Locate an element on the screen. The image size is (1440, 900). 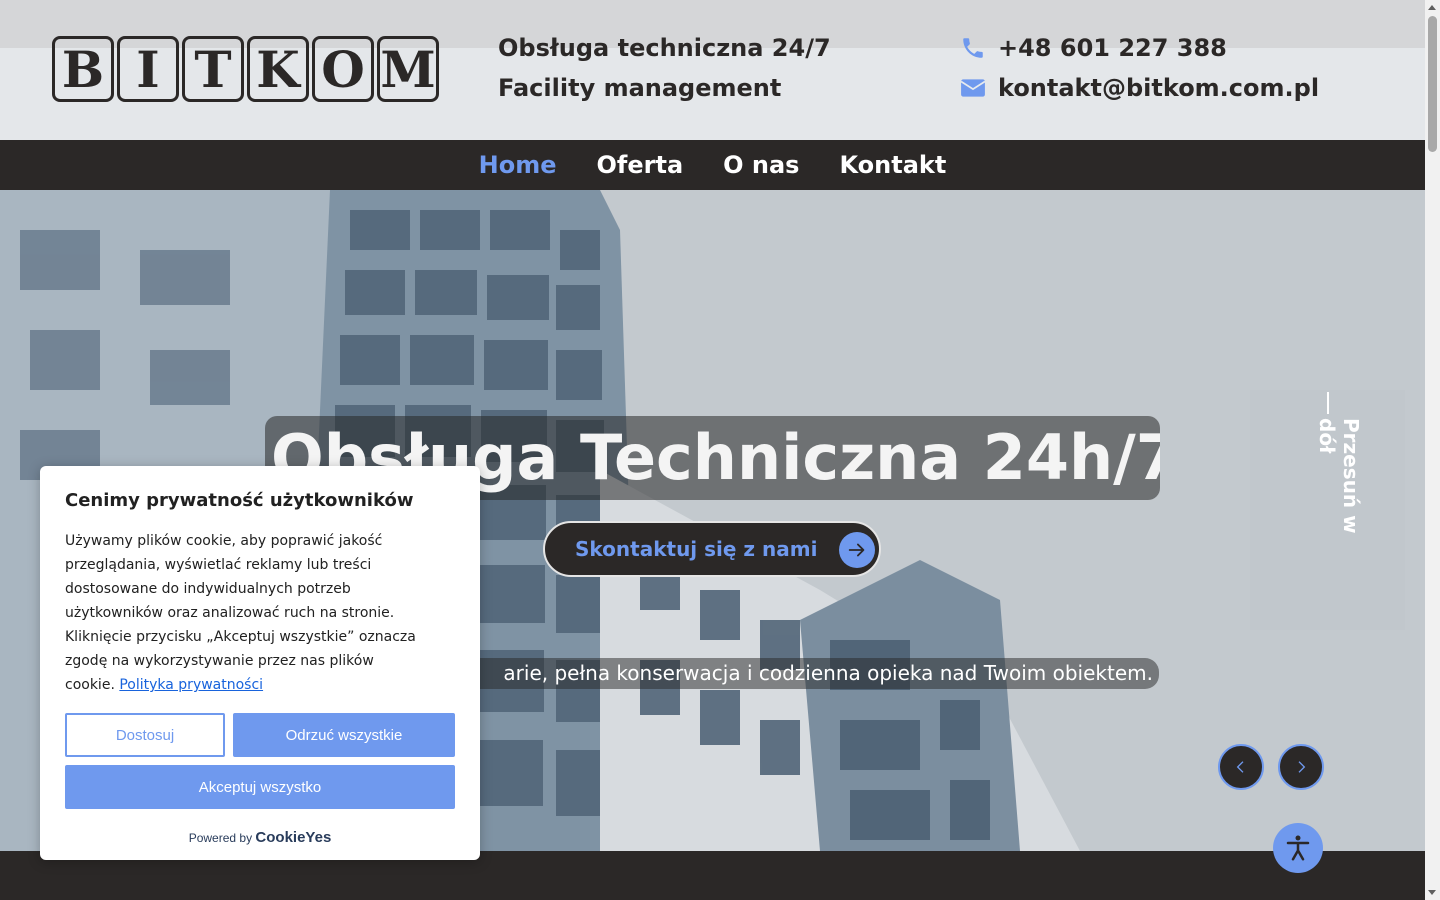
contact-us-button: Skontaktuj się z nami is located at coordinates (712, 549).